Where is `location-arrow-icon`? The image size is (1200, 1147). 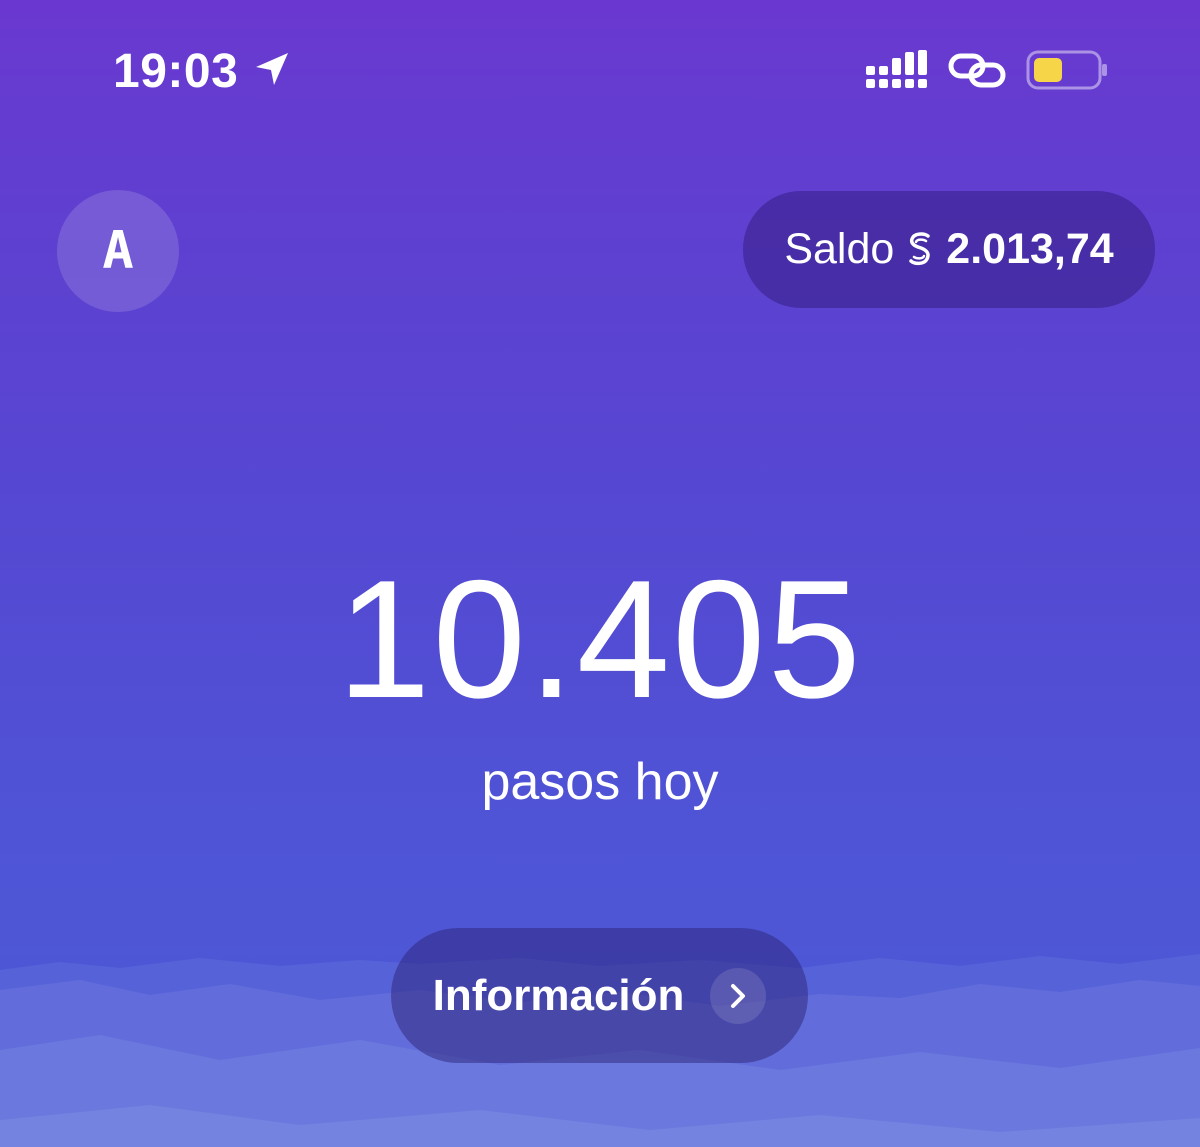
location-arrow-icon is located at coordinates (272, 71).